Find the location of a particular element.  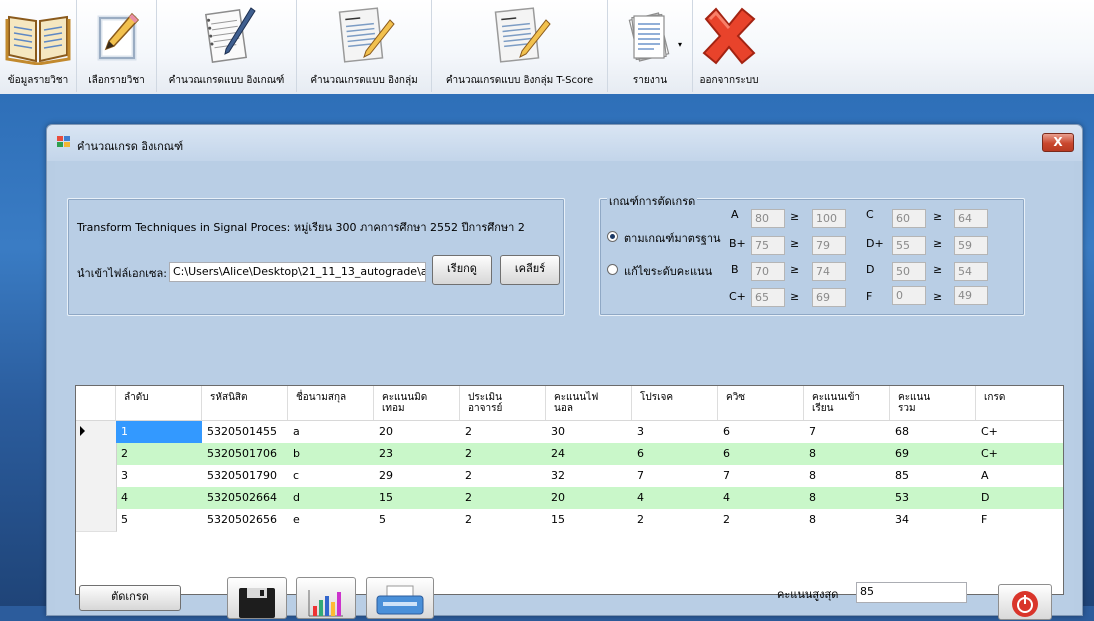

col-header: เกรด is located at coordinates (1019, 403).